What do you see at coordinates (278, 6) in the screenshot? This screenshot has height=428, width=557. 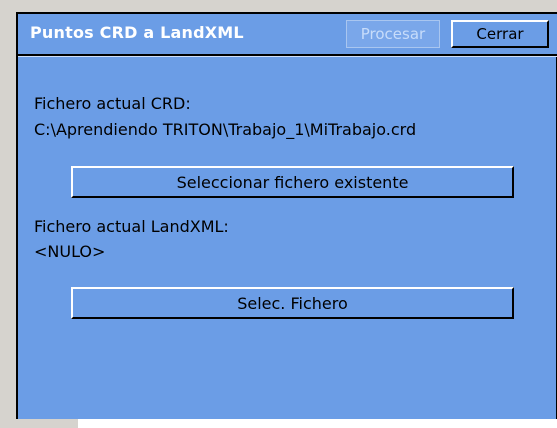 I see `background-strip-top` at bounding box center [278, 6].